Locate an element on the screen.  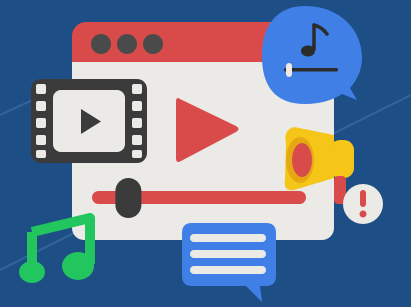
music-speech-bubble is located at coordinates (312, 55).